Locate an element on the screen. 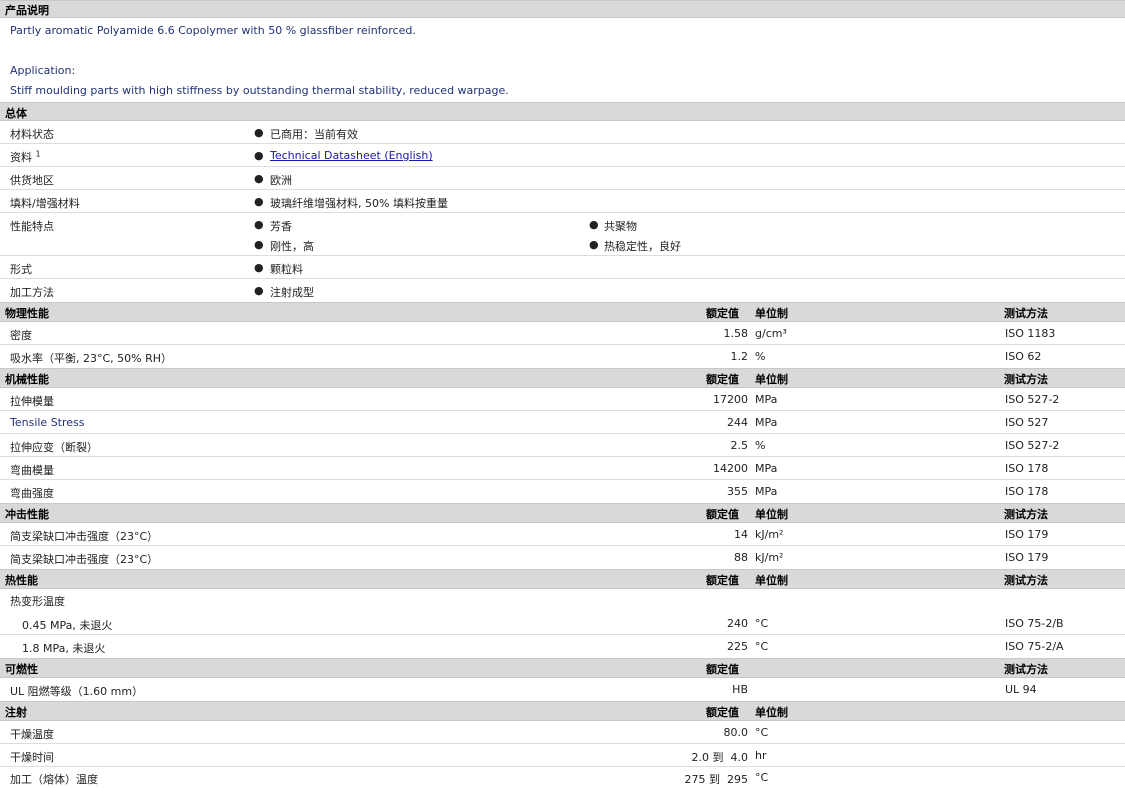 The width and height of the screenshot is (1125, 788). section-title: 产品说明 is located at coordinates (27, 10).